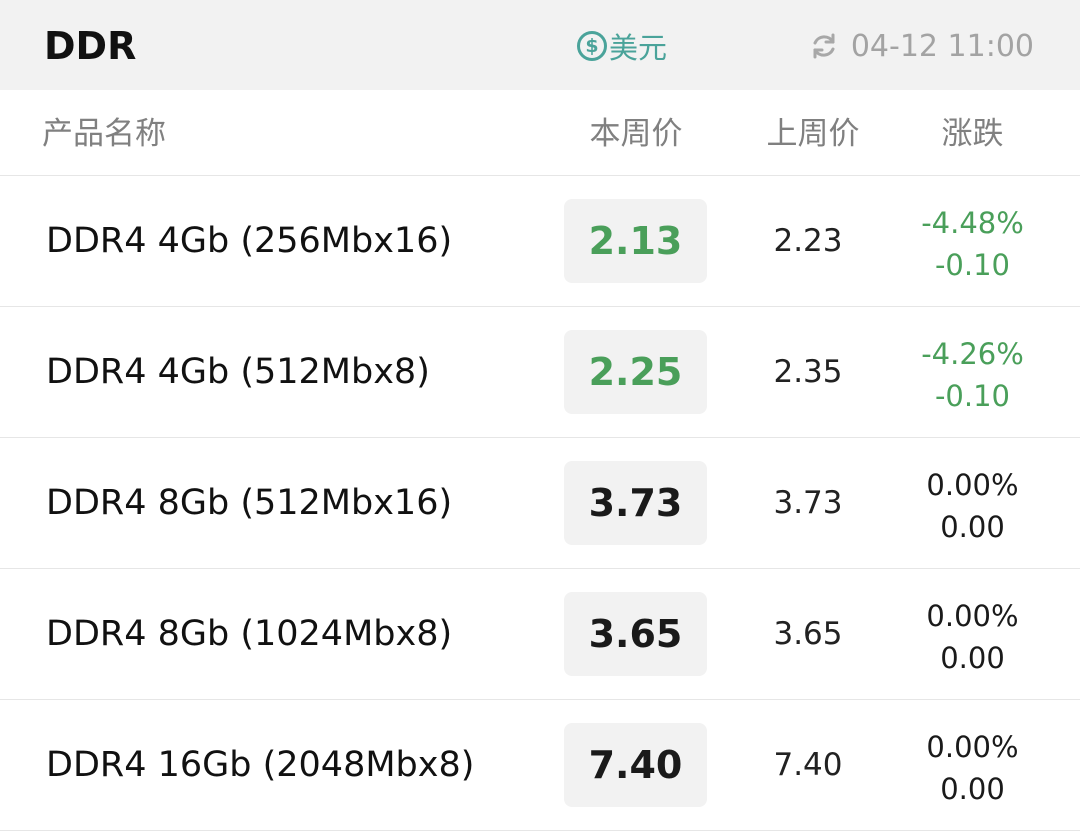 This screenshot has width=1080, height=831. I want to click on last-week-price: 7.40, so click(808, 765).